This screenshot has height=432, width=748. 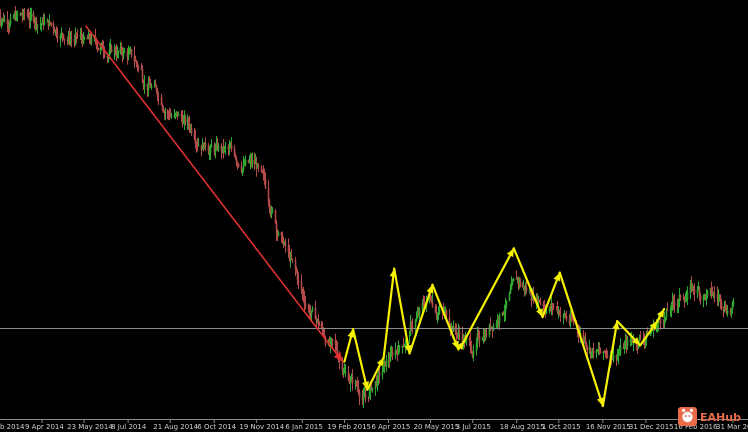 I want to click on x-tick-label: 3 Jul 2015, so click(x=473, y=427).